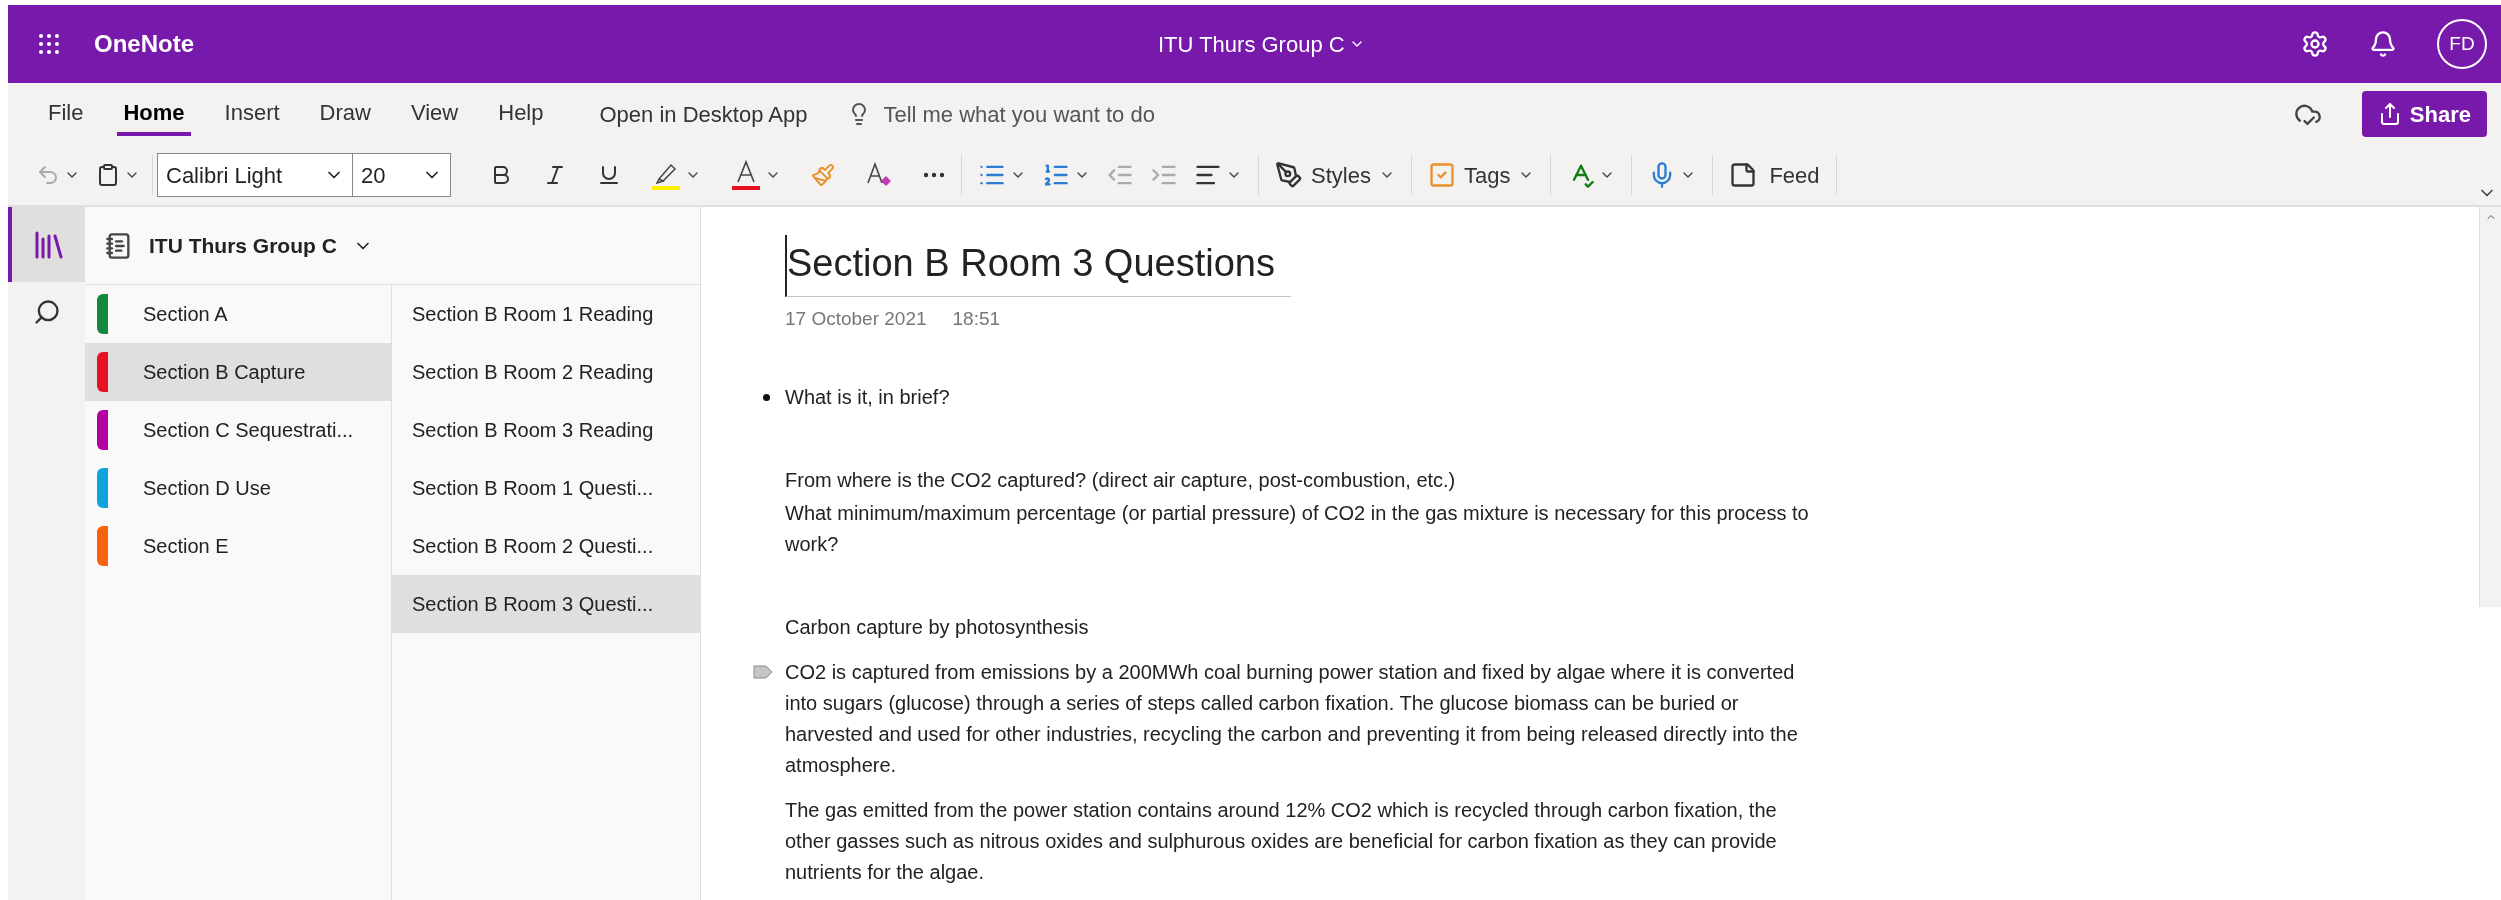 Image resolution: width=2501 pixels, height=900 pixels. What do you see at coordinates (703, 114) in the screenshot?
I see `open-in-desktop-link: Open in Desktop App` at bounding box center [703, 114].